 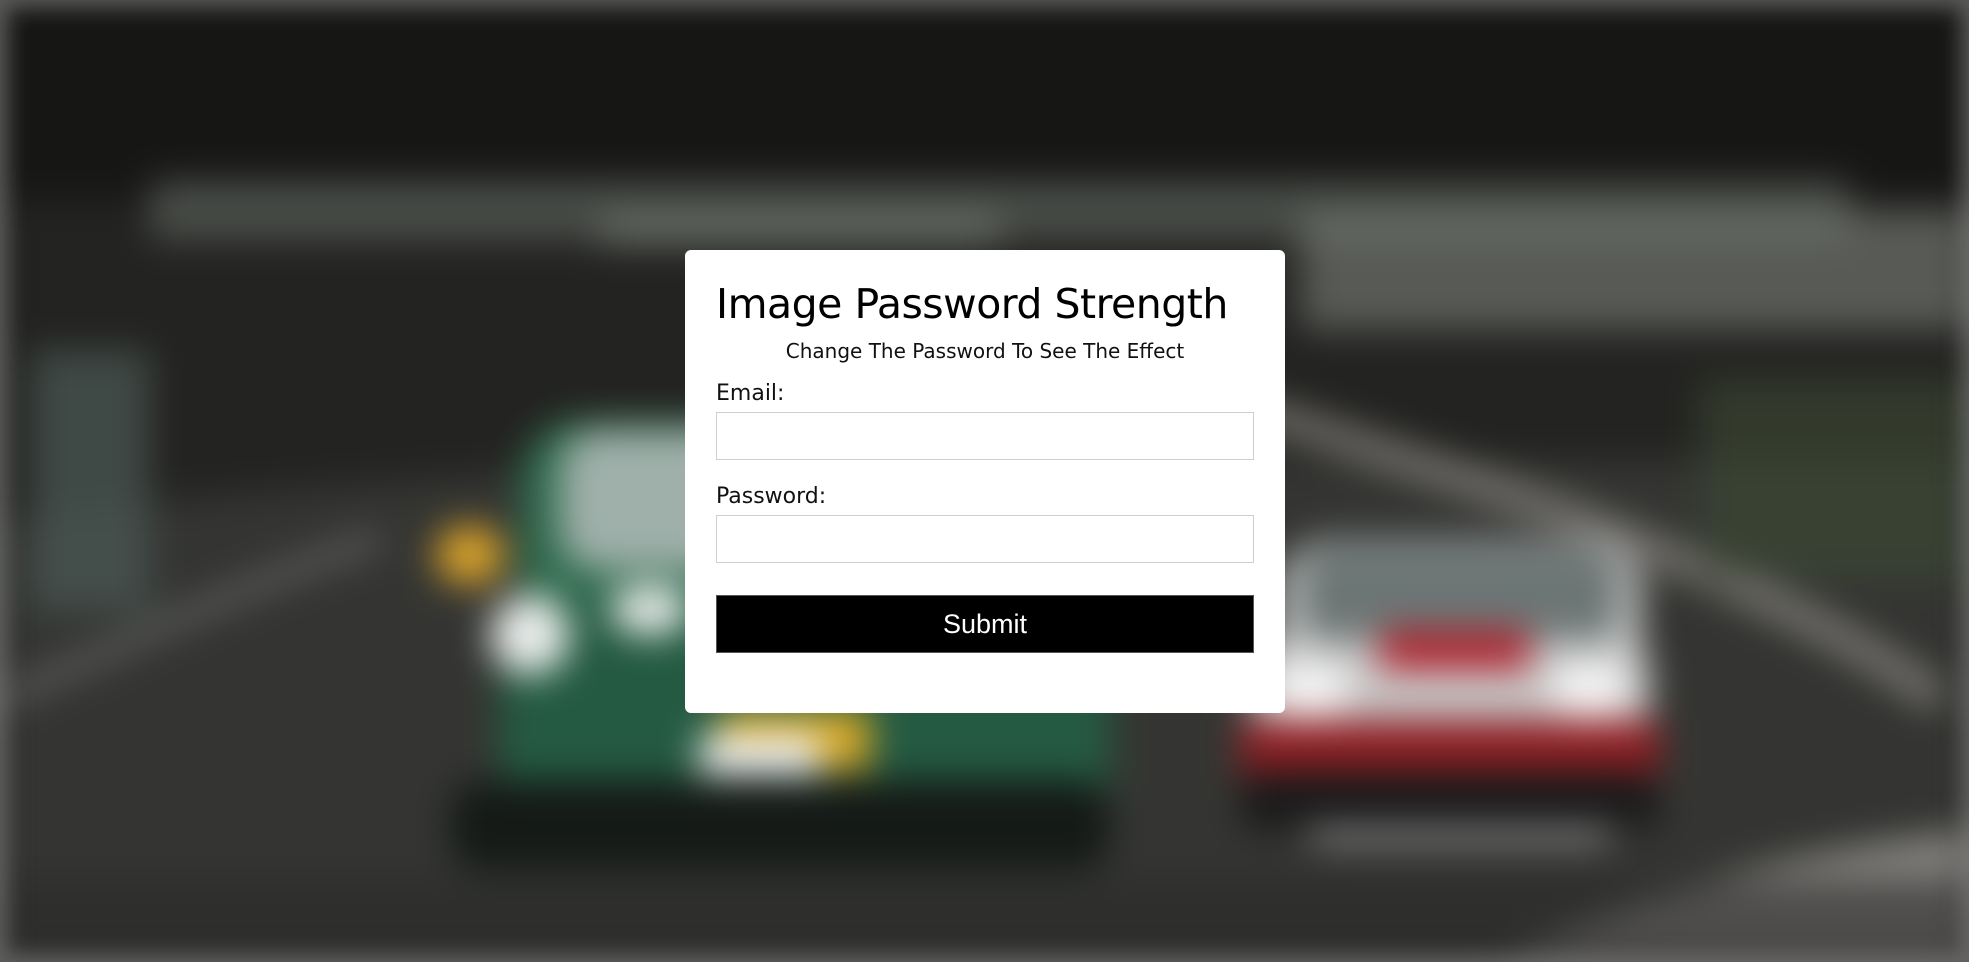 I want to click on page-title: Image Password Strength, so click(x=972, y=304).